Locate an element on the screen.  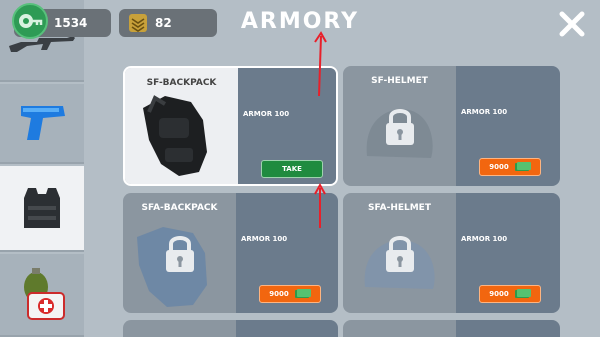
grenade-medkit-icon is located at coordinates (44, 293).